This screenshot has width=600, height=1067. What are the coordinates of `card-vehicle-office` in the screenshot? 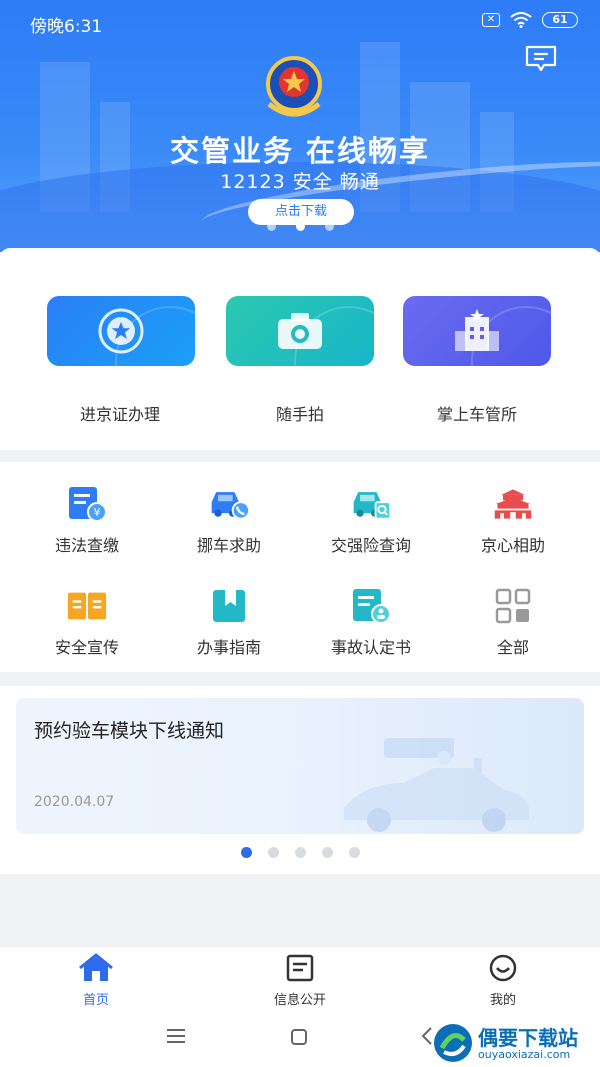 It's located at (477, 331).